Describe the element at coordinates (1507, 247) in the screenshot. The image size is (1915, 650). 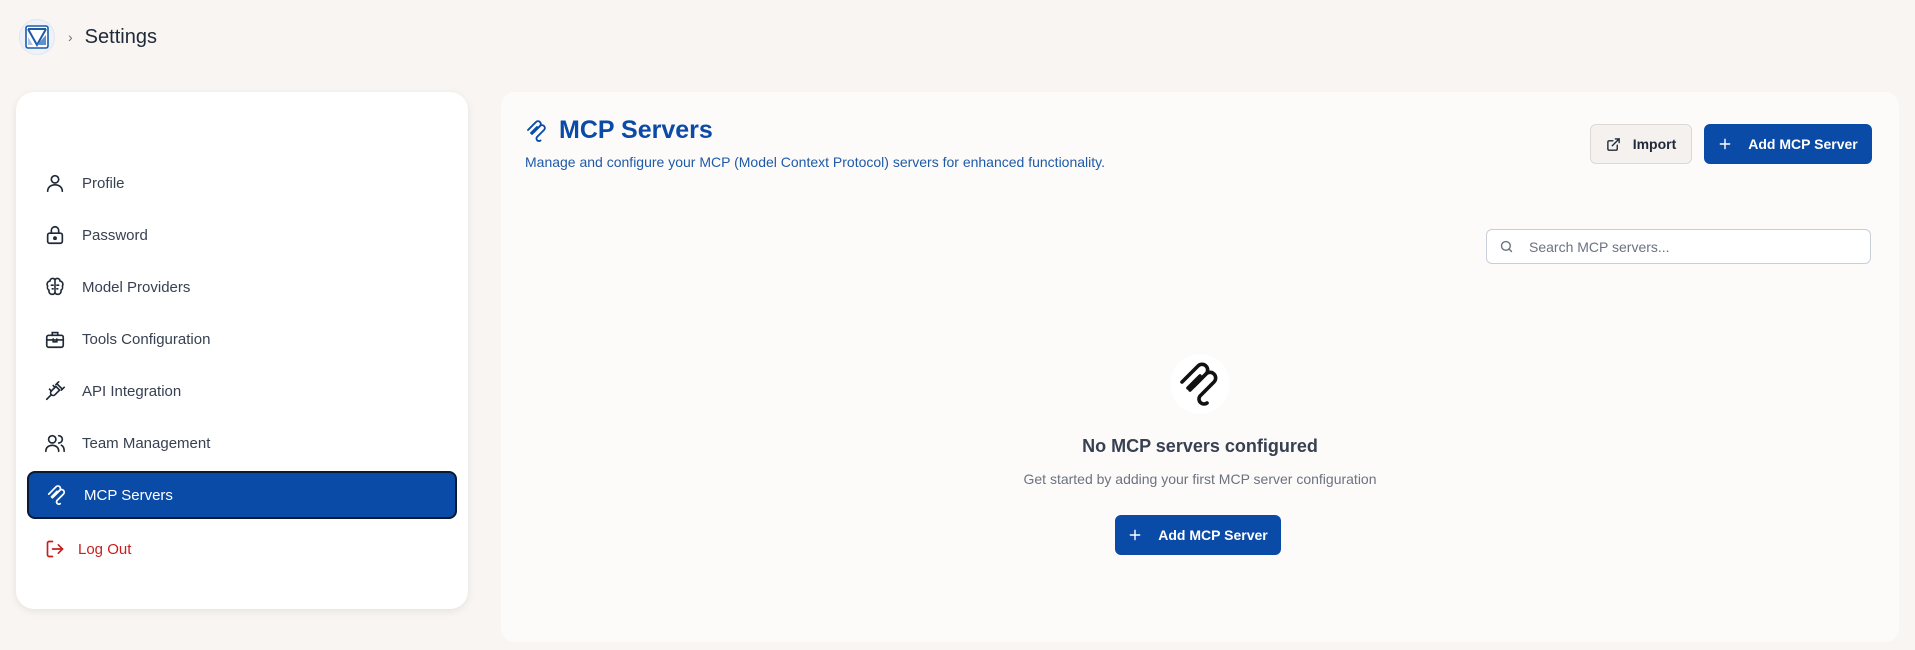
I see `search-icon` at that location.